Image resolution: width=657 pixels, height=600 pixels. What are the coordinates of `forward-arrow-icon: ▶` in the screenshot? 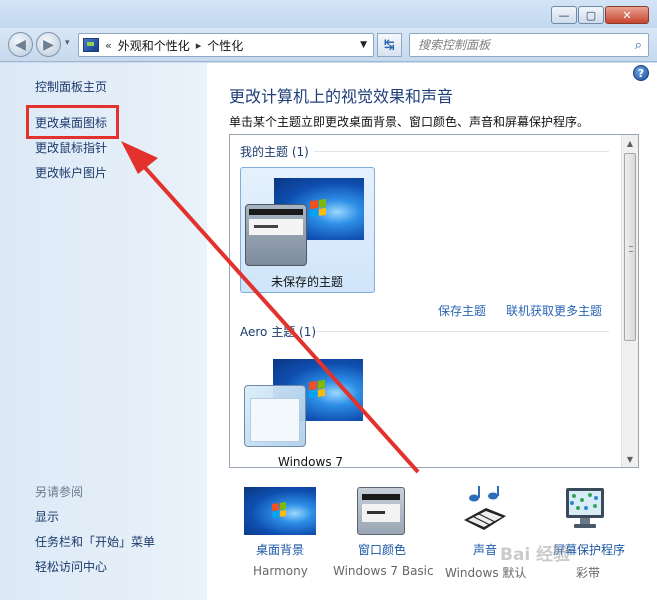 It's located at (48, 44).